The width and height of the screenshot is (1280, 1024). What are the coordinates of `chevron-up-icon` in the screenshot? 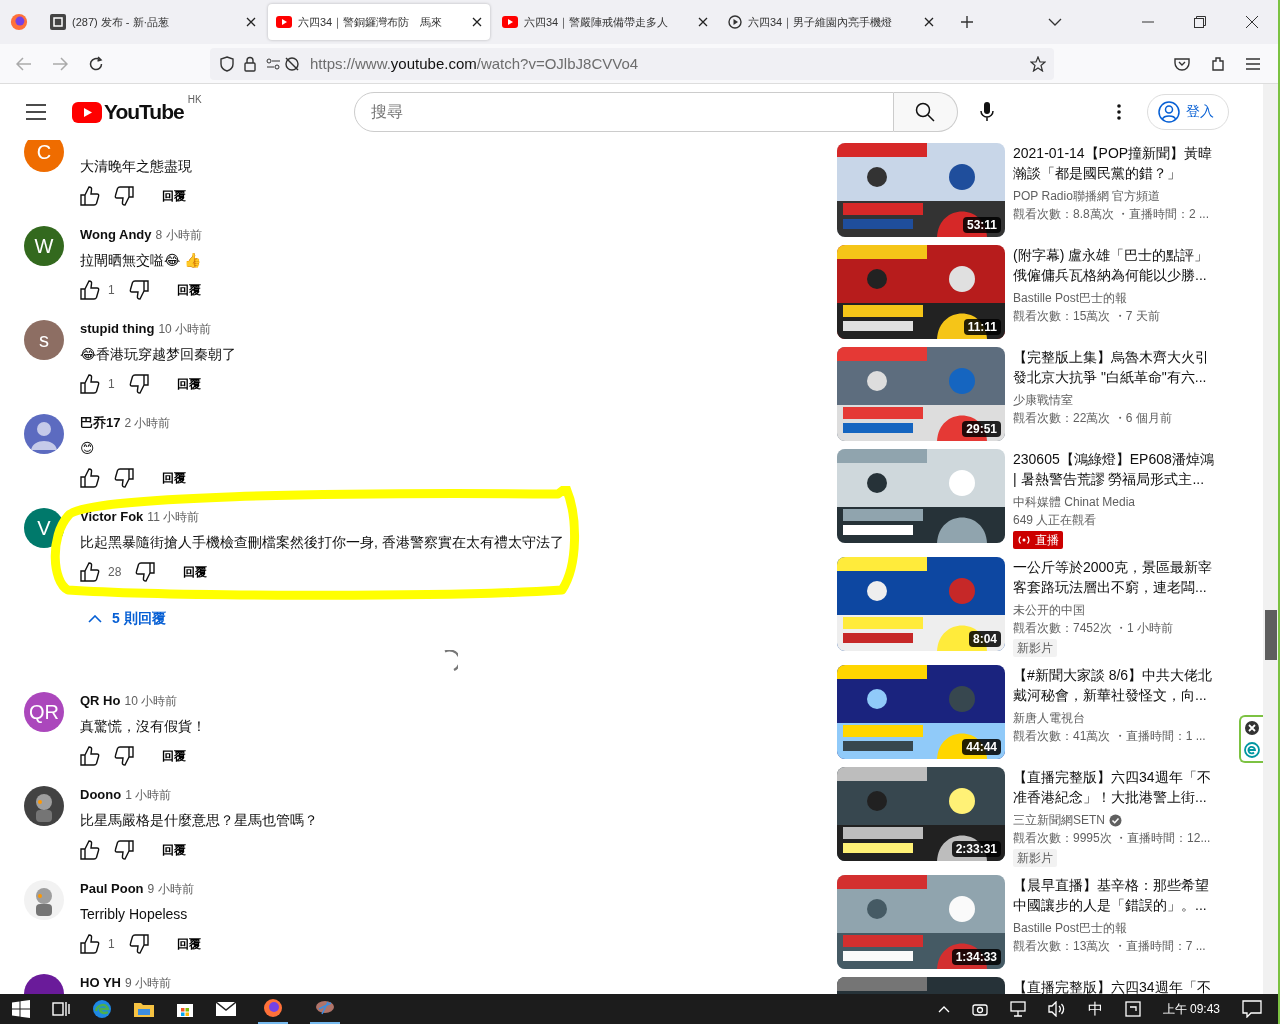 It's located at (943, 1009).